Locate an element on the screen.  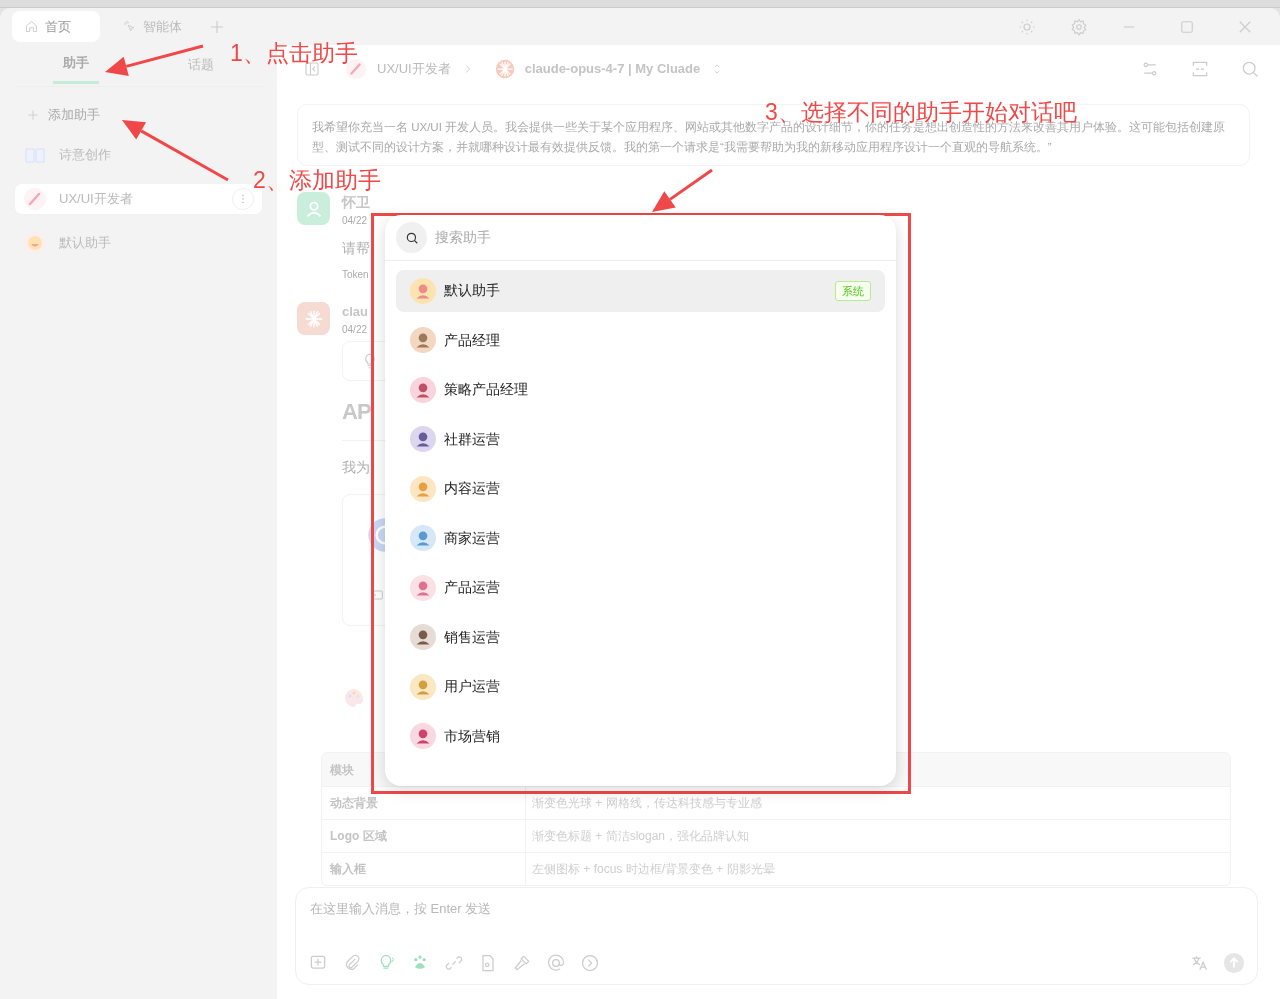
table-cell: Logo 区域 is located at coordinates (424, 836).